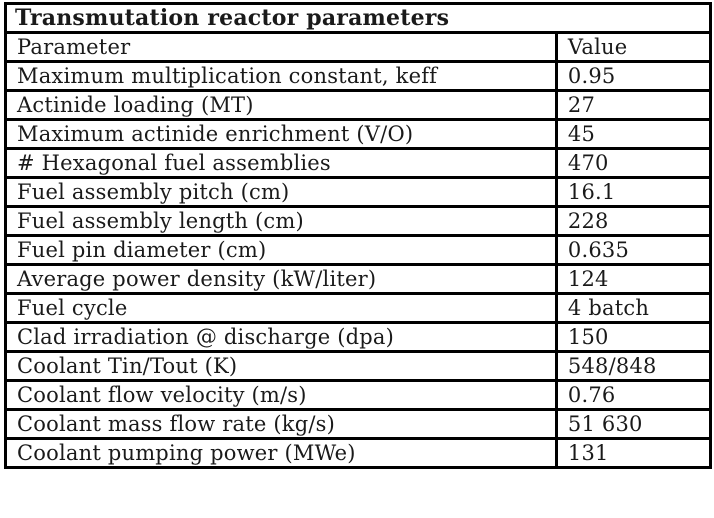 This screenshot has height=518, width=714. I want to click on parameter-cell: Fuel assembly length (cm), so click(281, 221).